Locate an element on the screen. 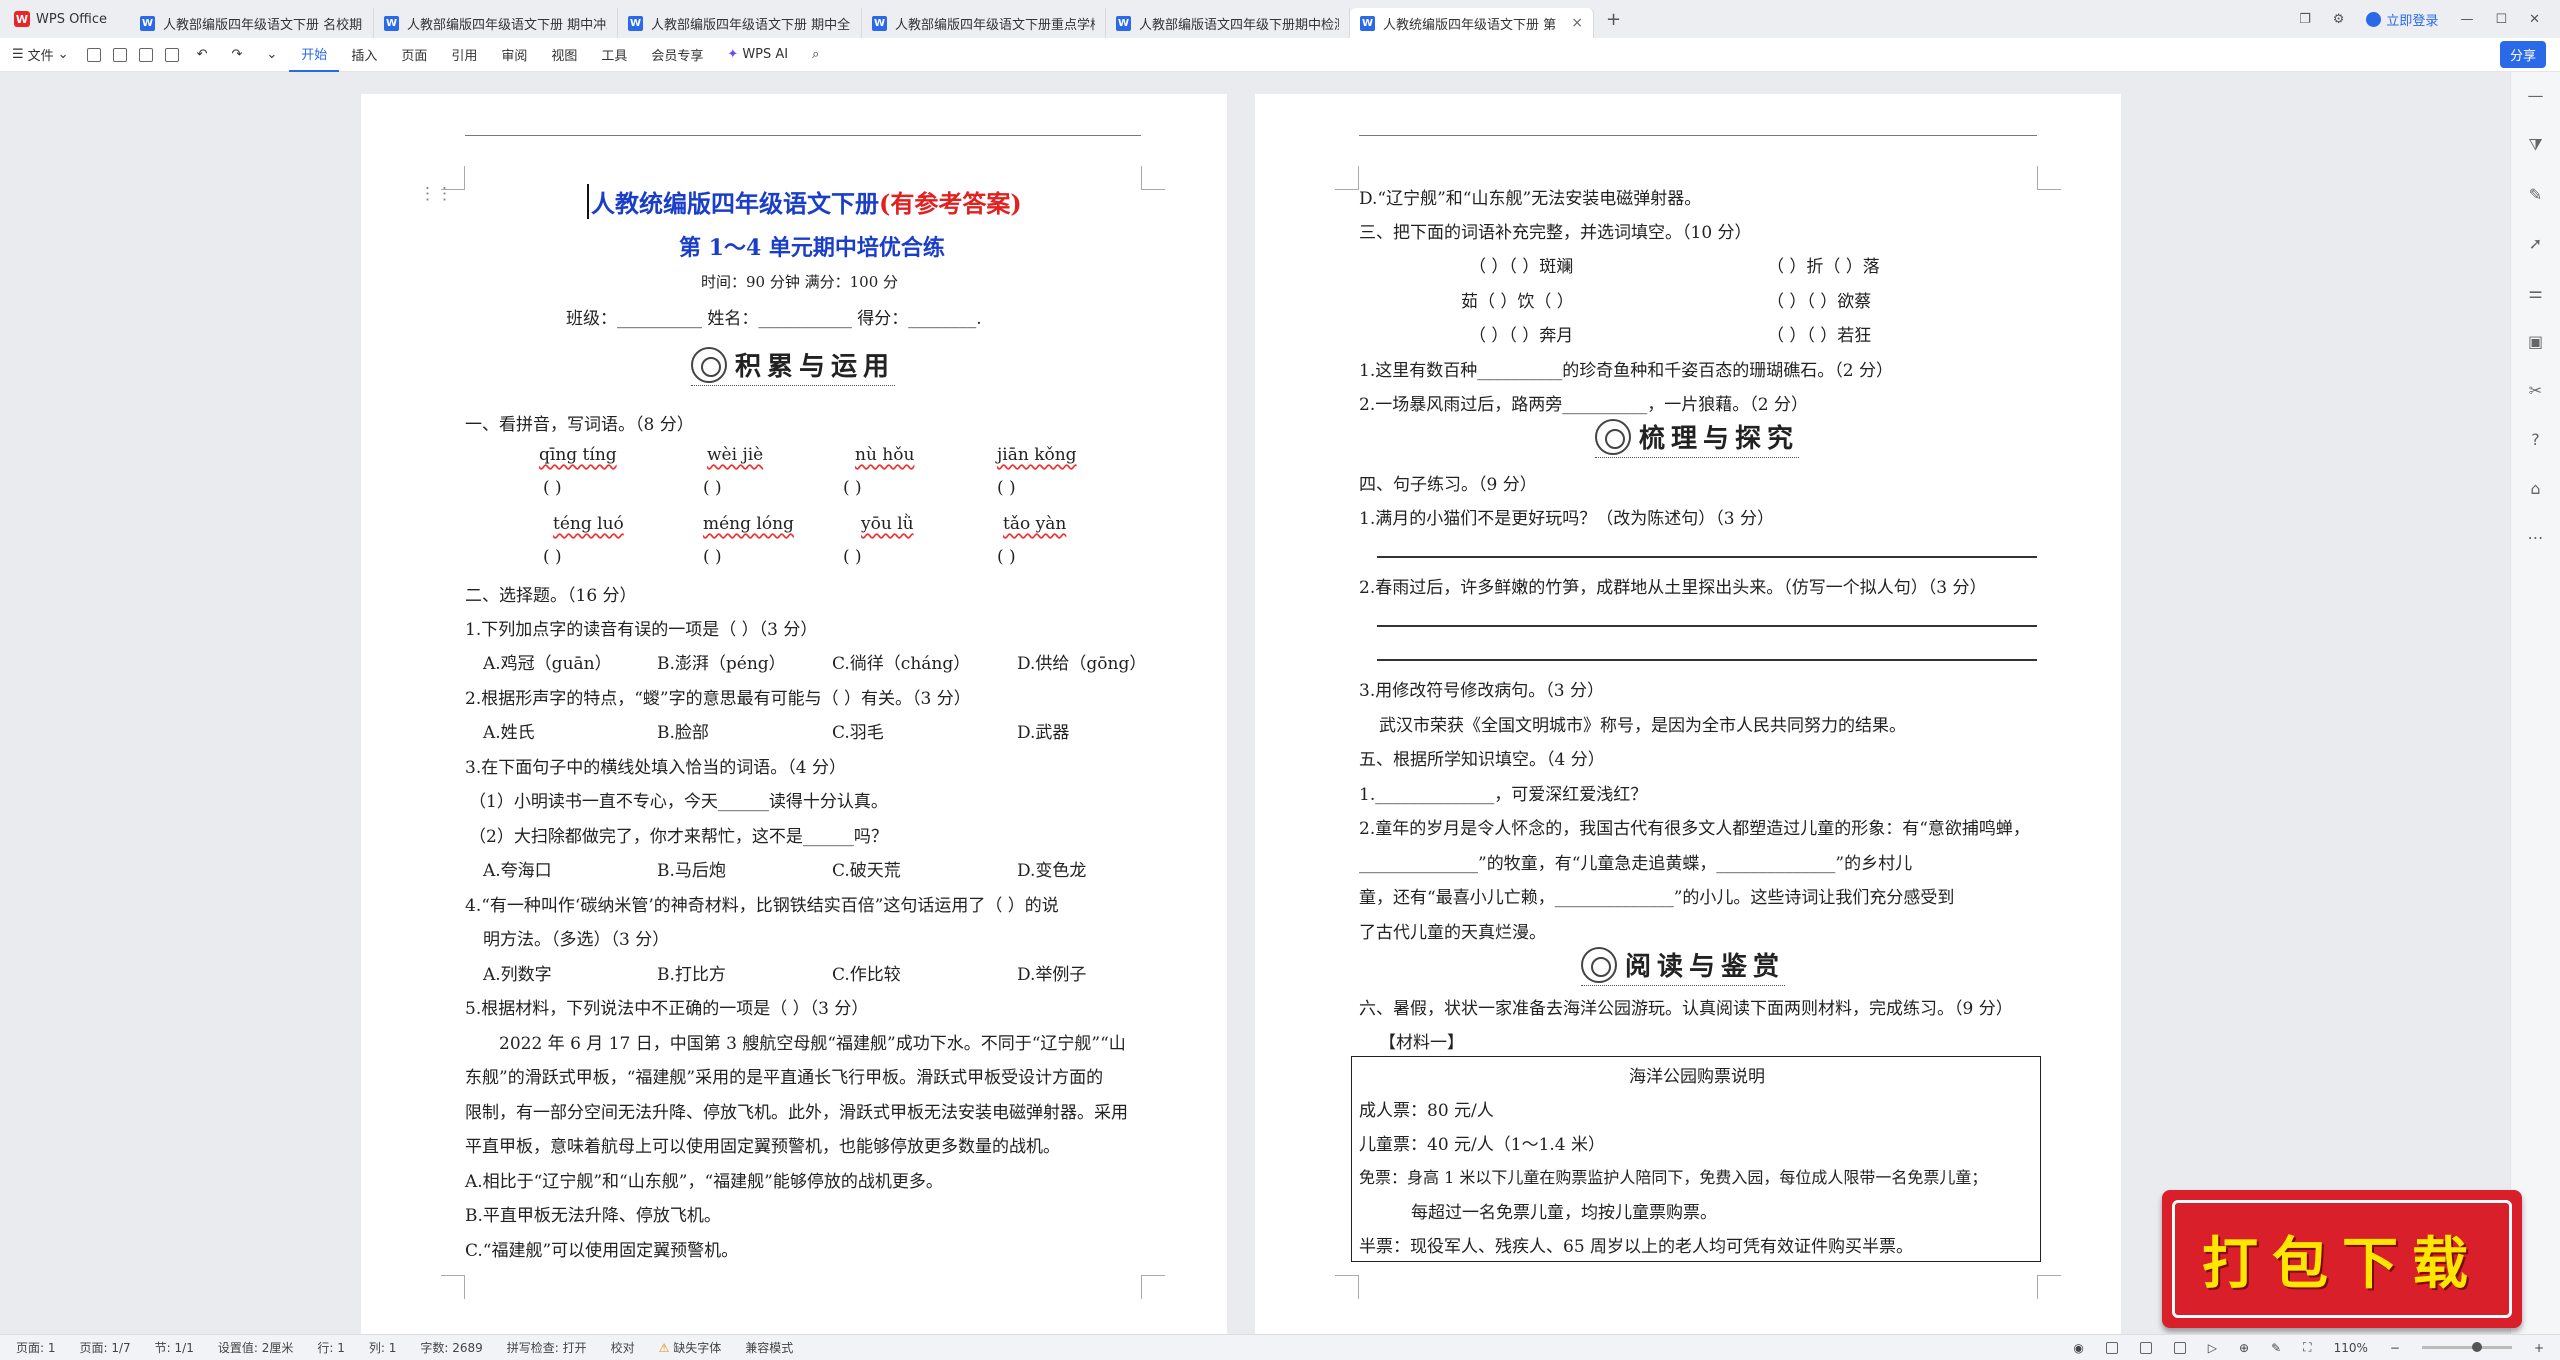 The width and height of the screenshot is (2560, 1360). save-icon is located at coordinates (93, 54).